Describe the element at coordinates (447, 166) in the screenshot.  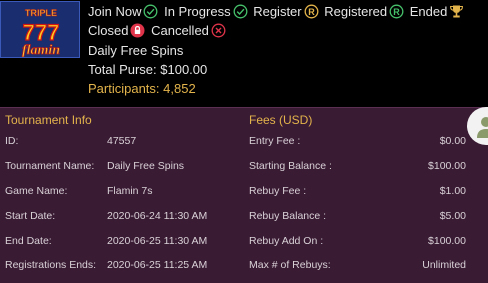
I see `fees-value-starting-balance: $100.00` at that location.